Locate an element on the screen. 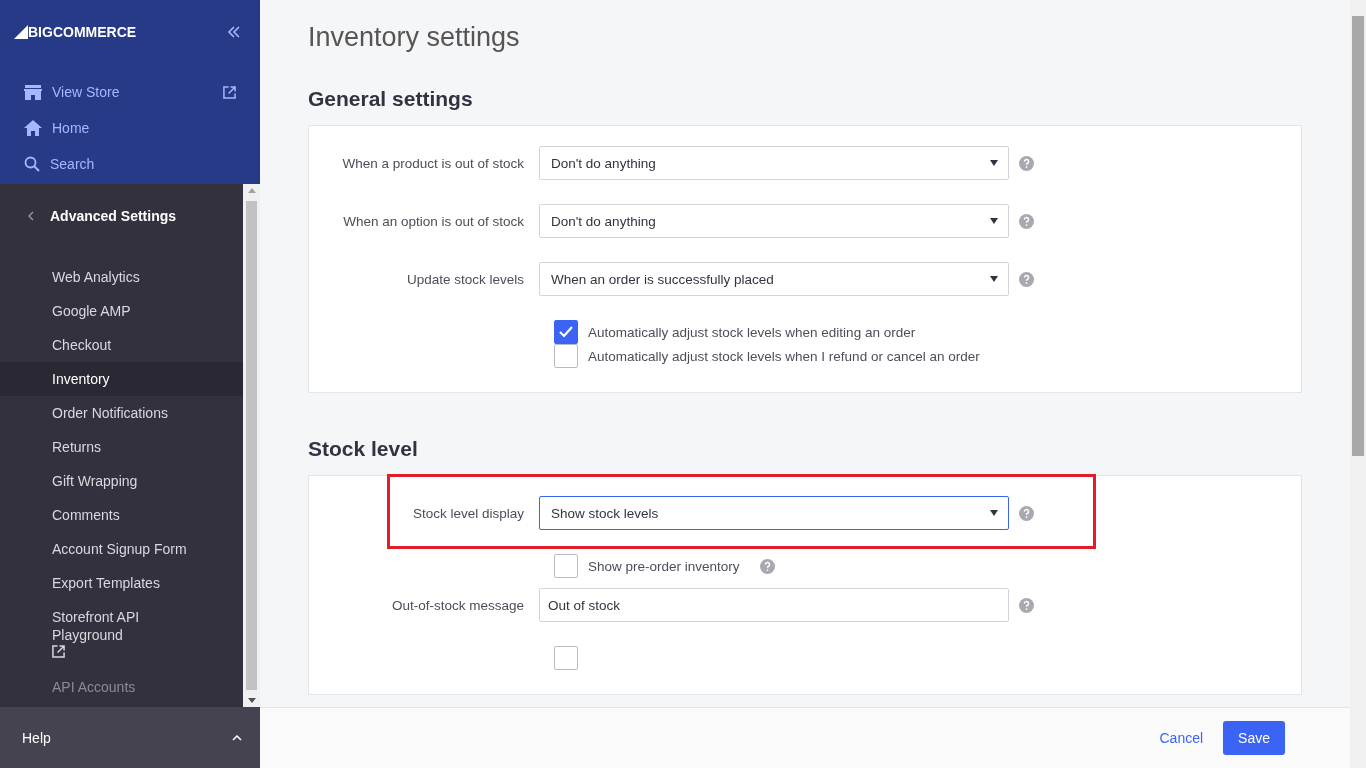  dropdown: When an order is successfully placed is located at coordinates (774, 279).